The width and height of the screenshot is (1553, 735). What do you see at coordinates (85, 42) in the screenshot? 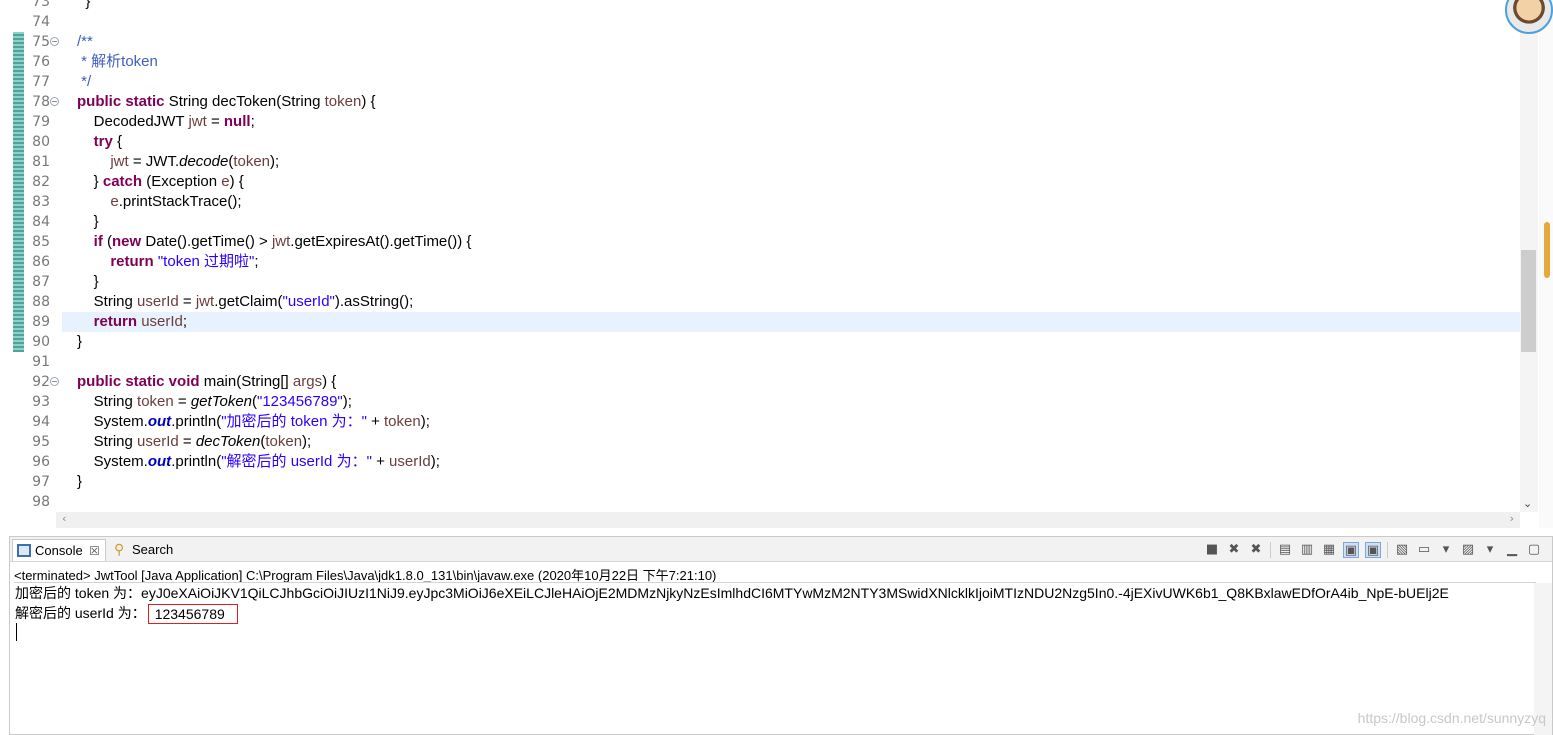
I see `code-text: /**` at bounding box center [85, 42].